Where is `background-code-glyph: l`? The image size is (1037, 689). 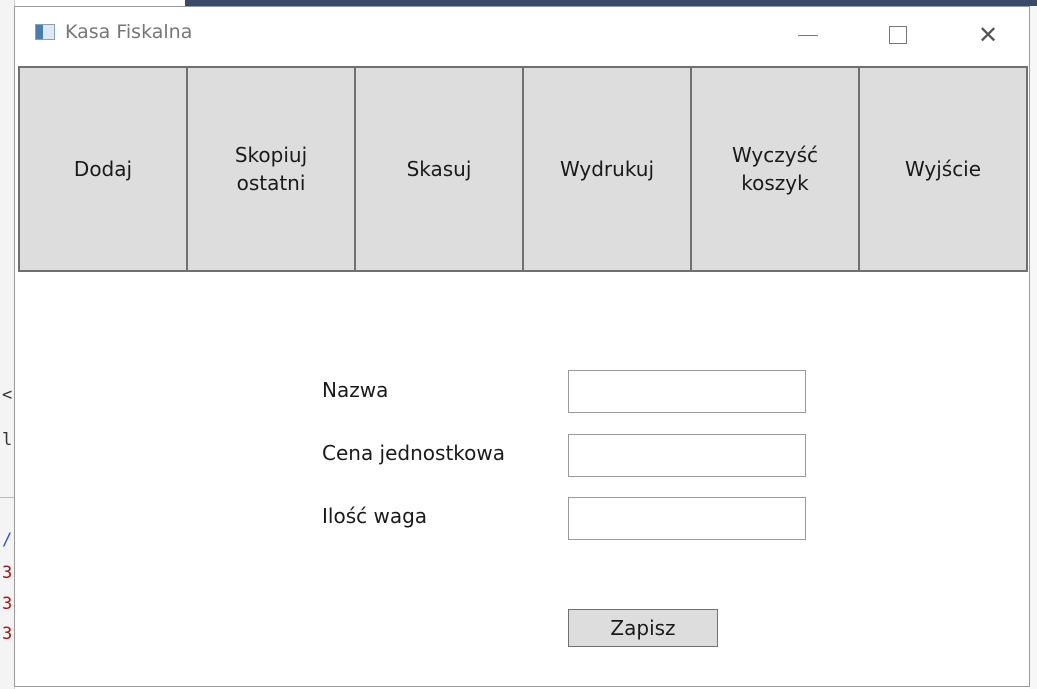 background-code-glyph: l is located at coordinates (7, 440).